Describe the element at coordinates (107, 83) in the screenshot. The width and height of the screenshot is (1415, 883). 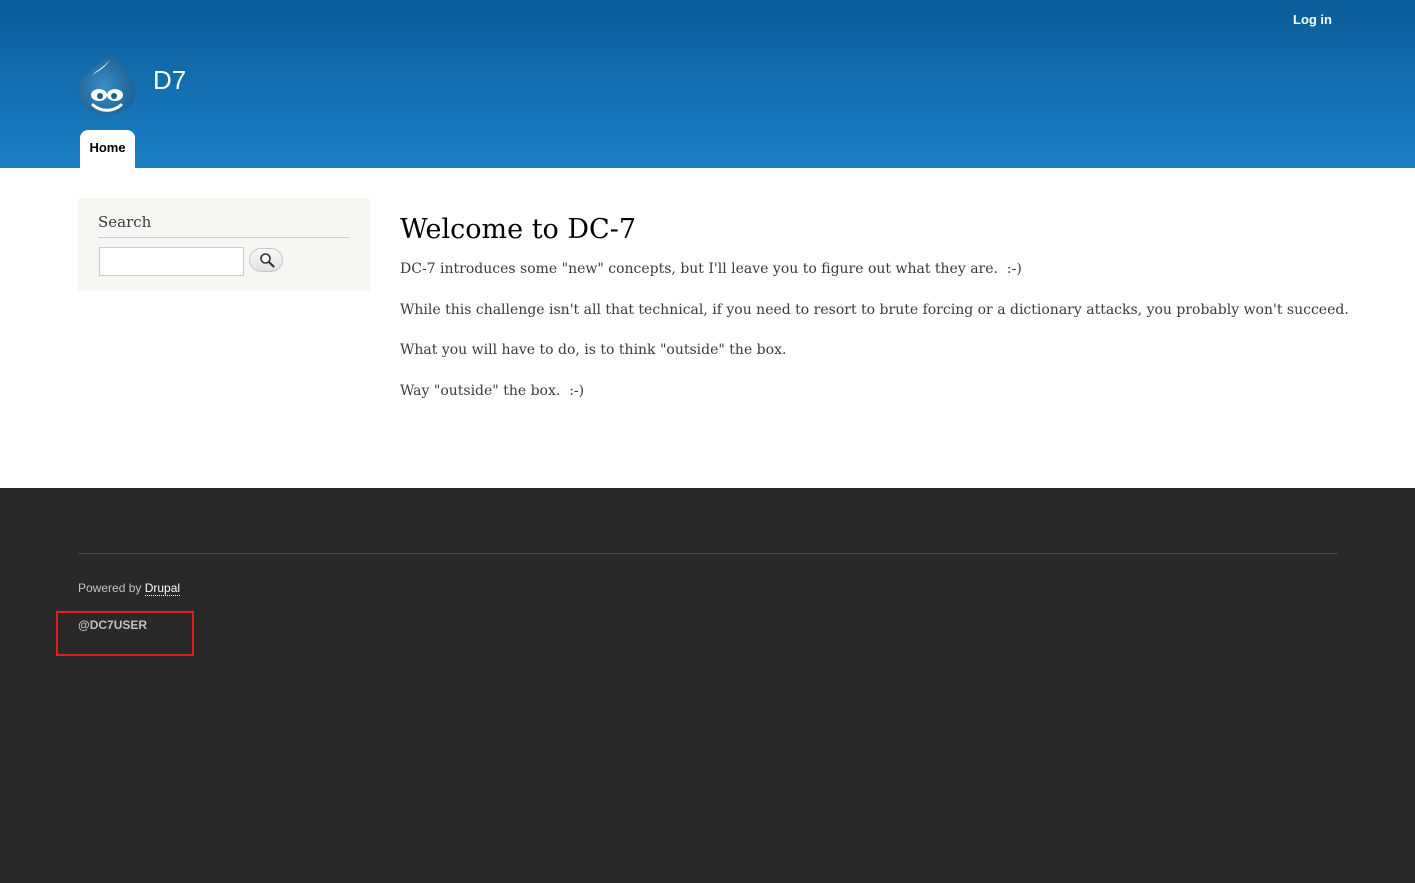
I see `drupal-drop-icon` at that location.